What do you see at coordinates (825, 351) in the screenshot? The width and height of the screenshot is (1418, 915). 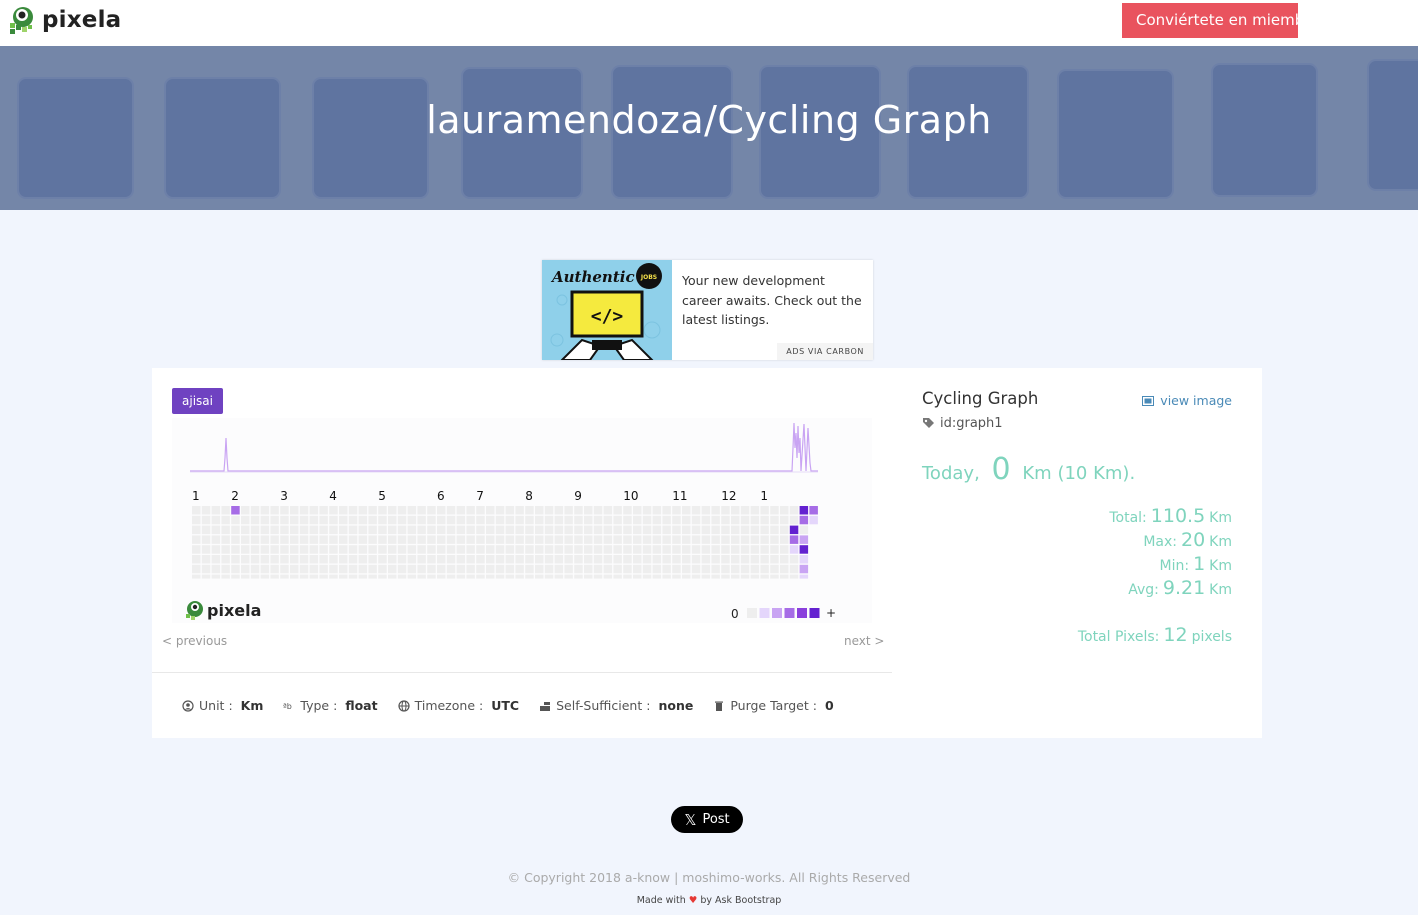 I see `ad-via-label: ADS VIA CARBON` at bounding box center [825, 351].